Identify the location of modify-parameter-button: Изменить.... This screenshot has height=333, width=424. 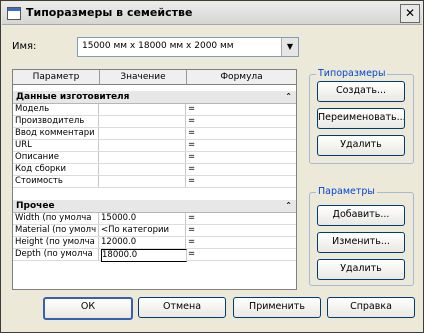
(361, 242).